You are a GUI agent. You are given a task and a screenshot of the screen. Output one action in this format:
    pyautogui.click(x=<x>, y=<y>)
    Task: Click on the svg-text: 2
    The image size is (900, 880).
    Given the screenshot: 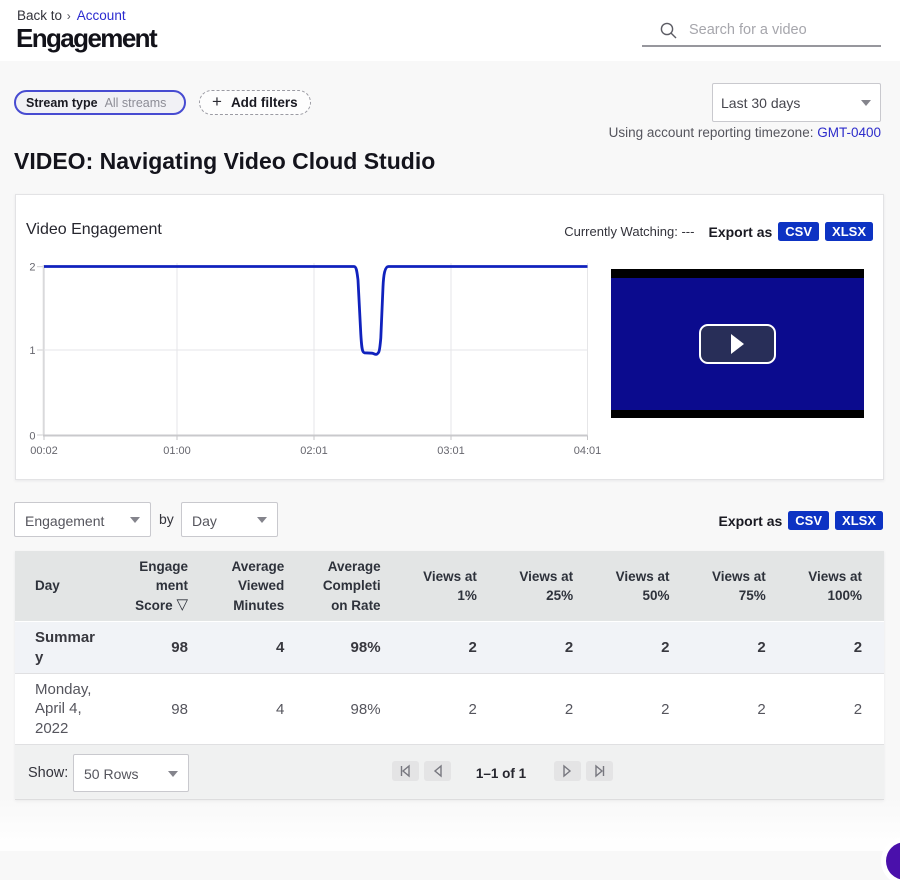 What is the action you would take?
    pyautogui.click(x=32, y=268)
    